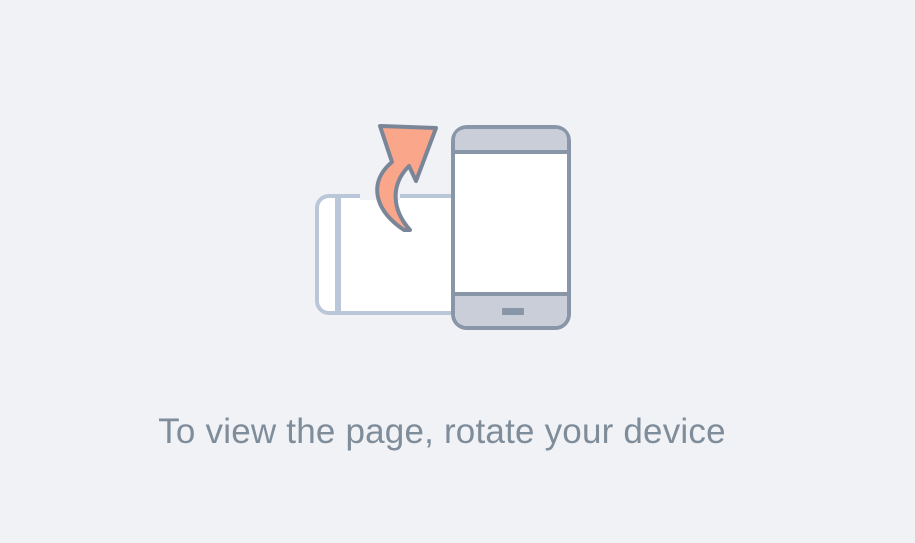 The height and width of the screenshot is (543, 915). I want to click on rotate-device-message: To view the page, rotate your device, so click(442, 431).